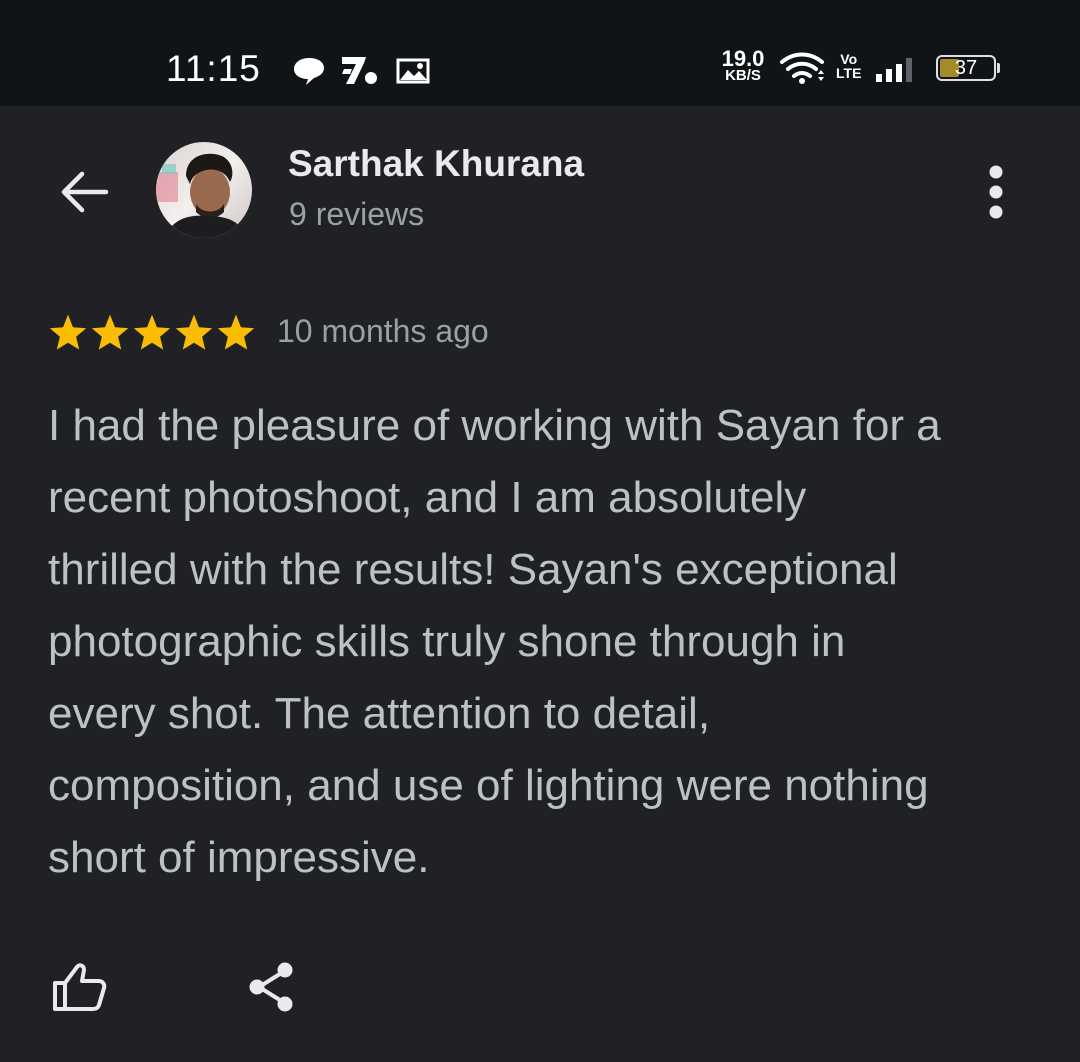 Image resolution: width=1080 pixels, height=1062 pixels. I want to click on star-rating, so click(152, 332).